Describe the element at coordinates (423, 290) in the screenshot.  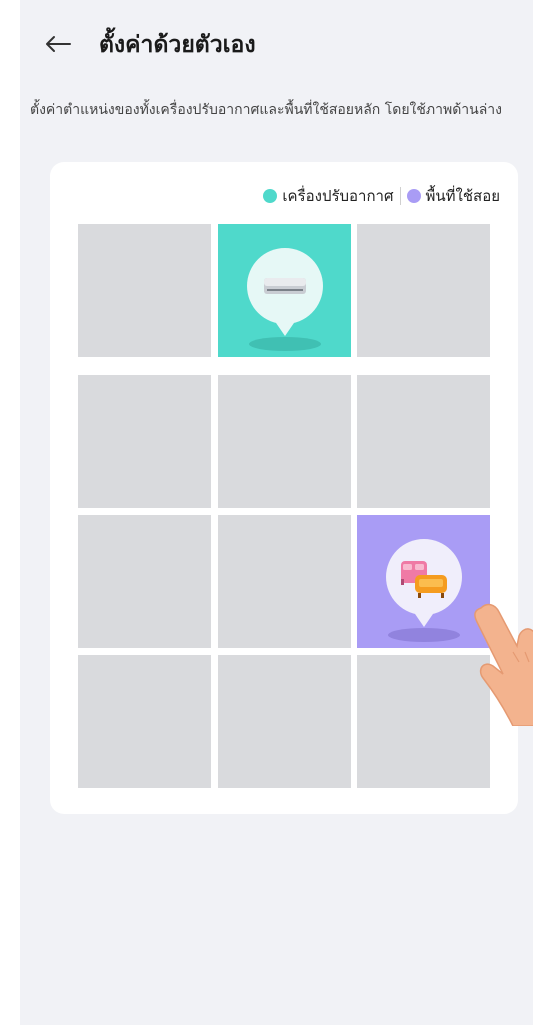
I see `grid-cell-r1-c3` at that location.